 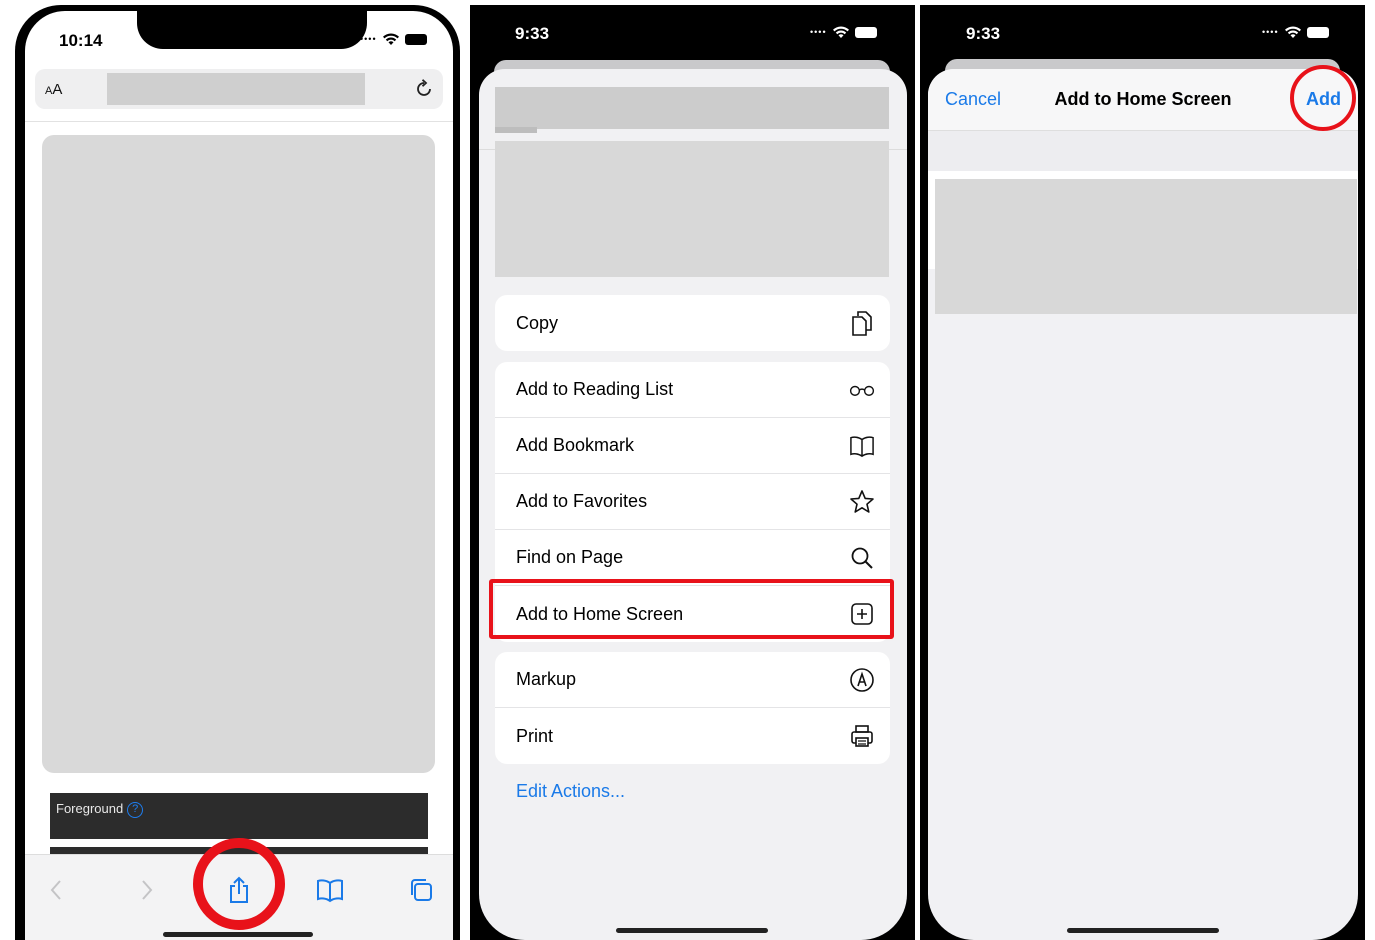 I want to click on forward-button, so click(x=147, y=890).